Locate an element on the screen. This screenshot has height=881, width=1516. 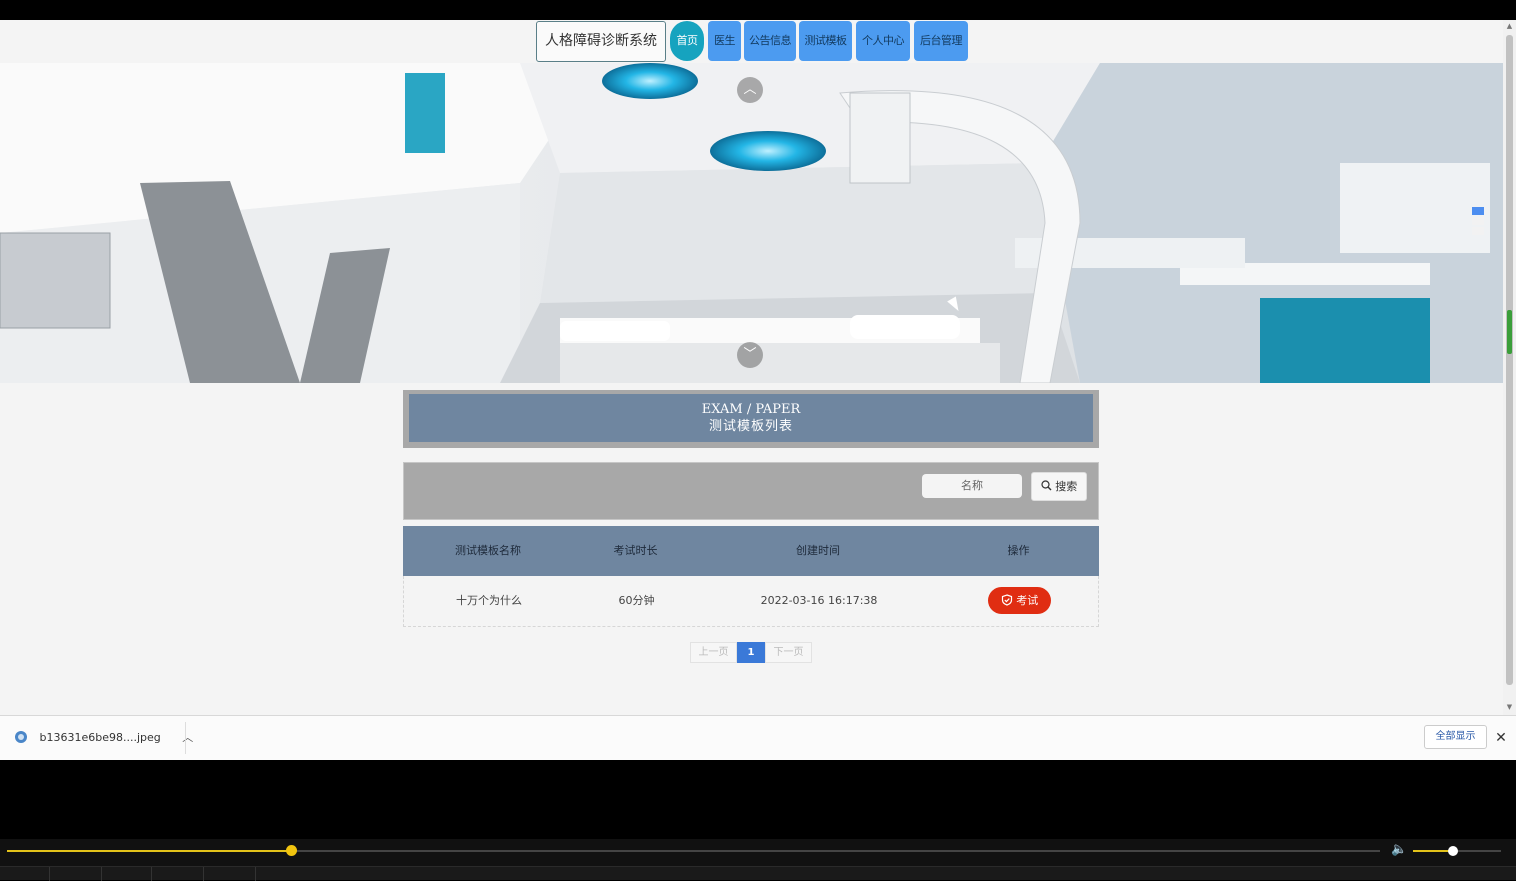
show-all-downloads-button: 全部显示 is located at coordinates (1455, 737).